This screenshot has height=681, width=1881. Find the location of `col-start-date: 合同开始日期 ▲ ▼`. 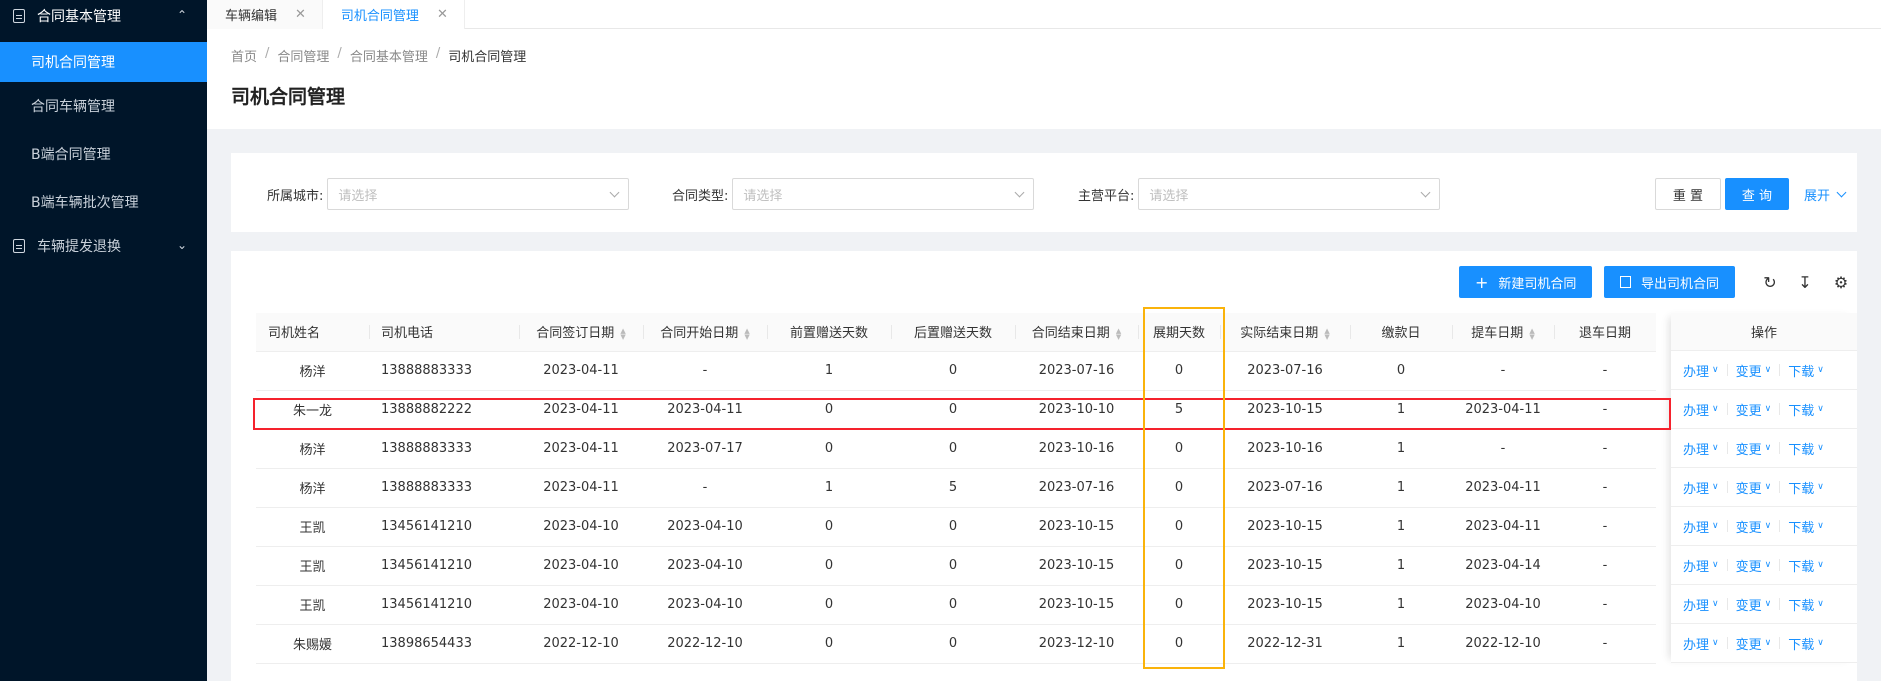

col-start-date: 合同开始日期 ▲ ▼ is located at coordinates (705, 332).